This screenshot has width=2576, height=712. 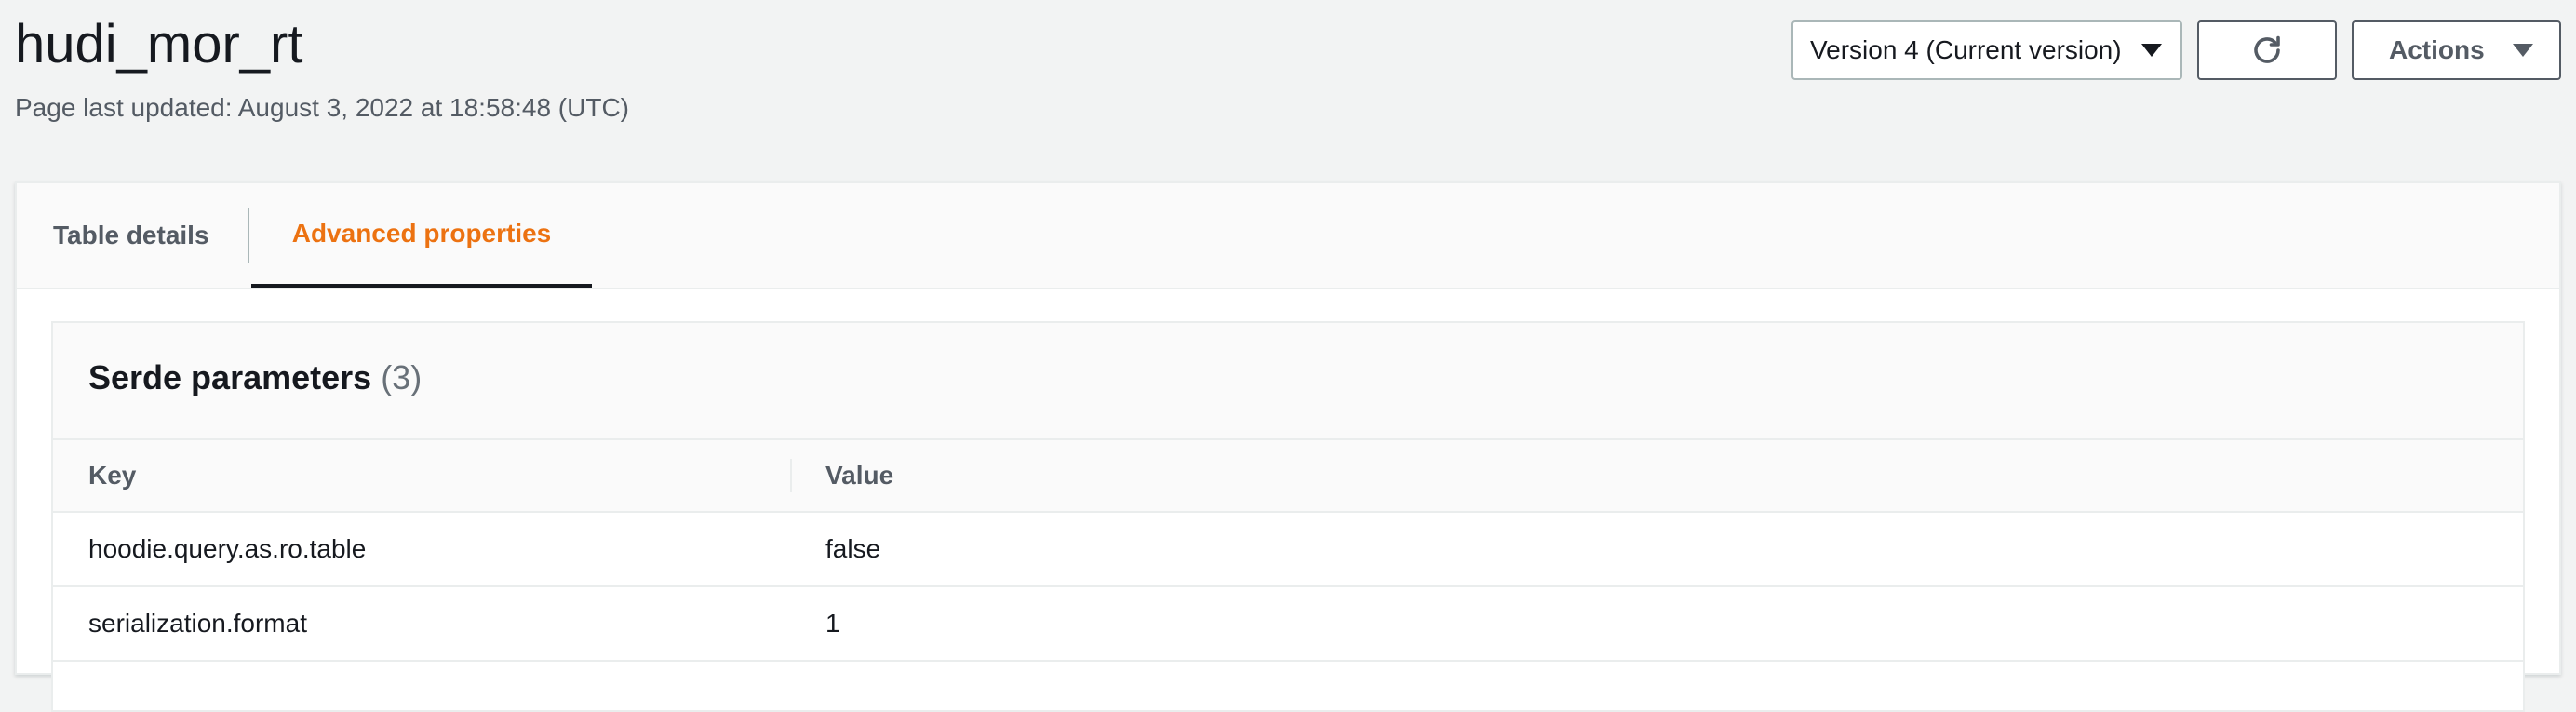 What do you see at coordinates (402, 377) in the screenshot?
I see `section-count: (3)` at bounding box center [402, 377].